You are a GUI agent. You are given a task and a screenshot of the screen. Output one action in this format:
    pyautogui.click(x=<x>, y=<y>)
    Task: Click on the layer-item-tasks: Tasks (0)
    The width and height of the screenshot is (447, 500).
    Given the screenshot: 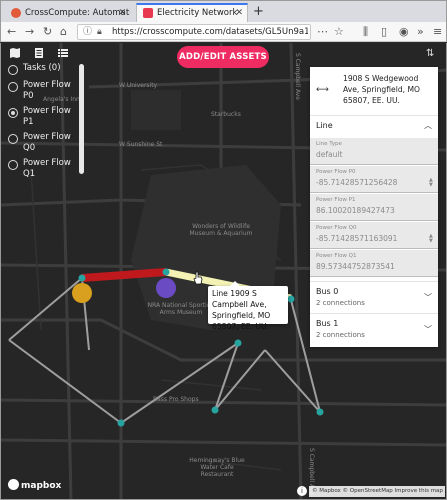 What is the action you would take?
    pyautogui.click(x=45, y=70)
    